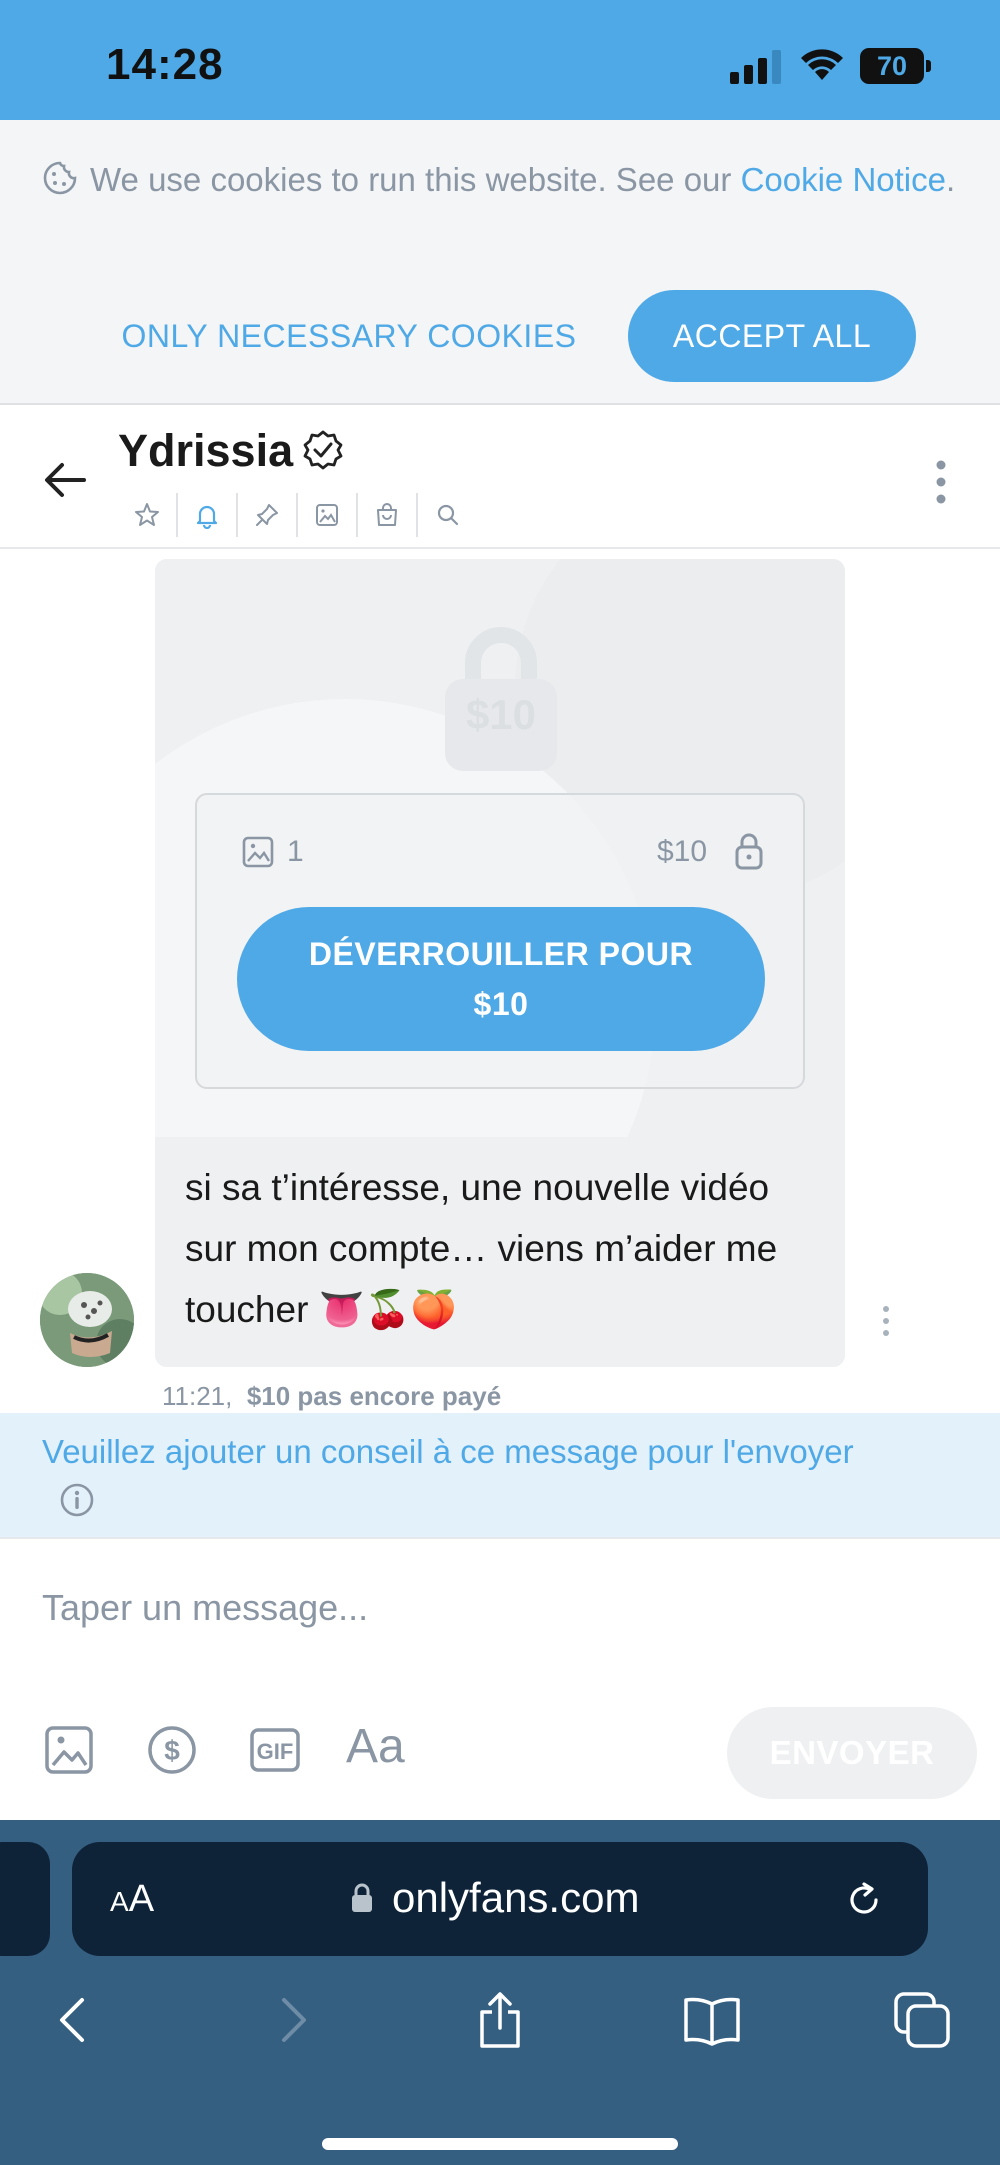 This screenshot has height=2165, width=1000. What do you see at coordinates (501, 979) in the screenshot?
I see `unlock-button: DÉVERROUILLER POUR $10` at bounding box center [501, 979].